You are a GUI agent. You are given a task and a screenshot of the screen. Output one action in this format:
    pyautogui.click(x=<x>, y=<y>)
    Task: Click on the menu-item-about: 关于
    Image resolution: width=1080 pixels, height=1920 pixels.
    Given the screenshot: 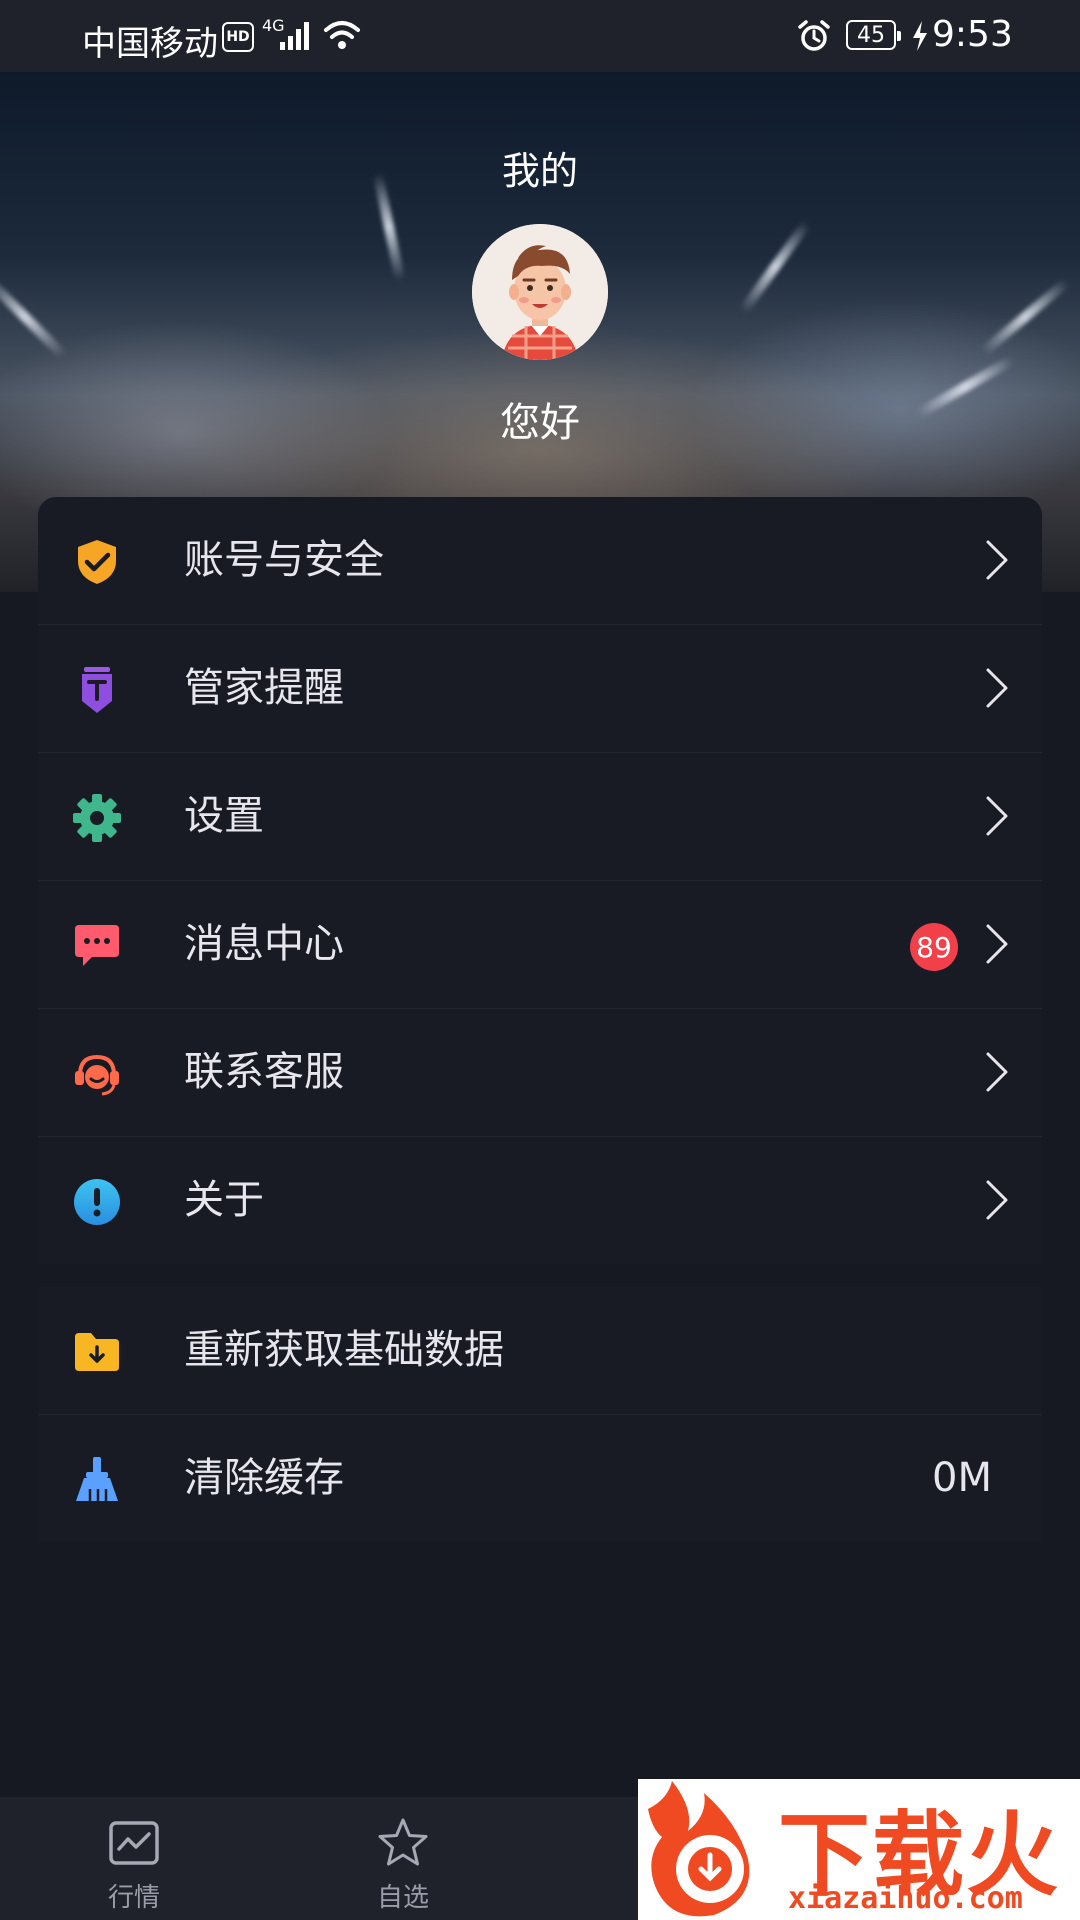 What is the action you would take?
    pyautogui.click(x=540, y=1200)
    